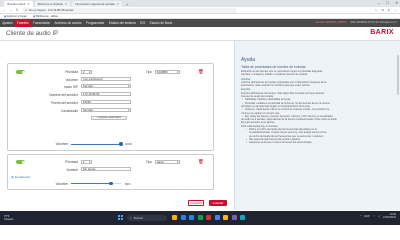  I want to click on search-placeholder: Buscar, so click(138, 217).